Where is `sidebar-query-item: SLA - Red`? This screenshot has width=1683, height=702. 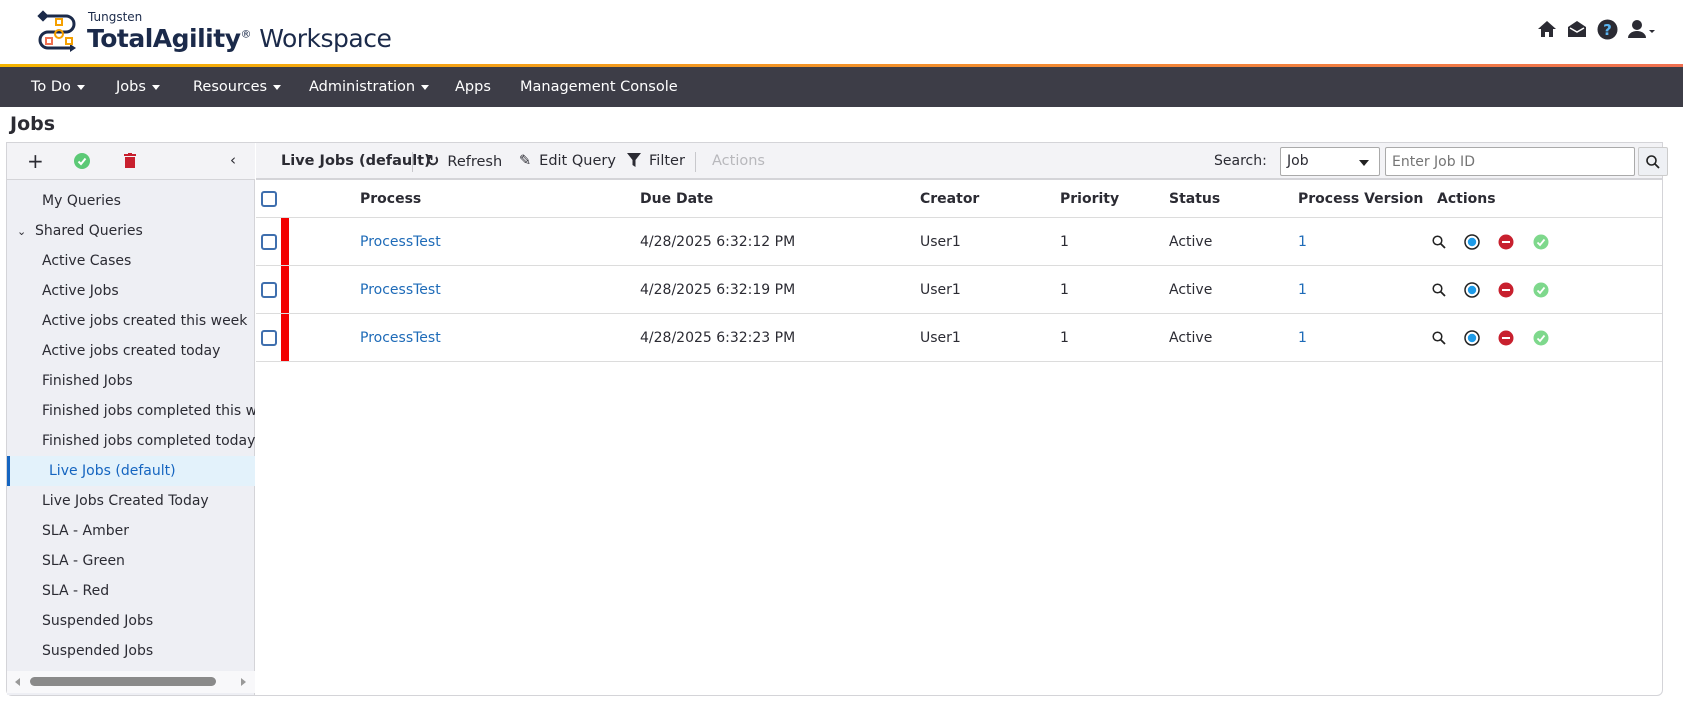
sidebar-query-item: SLA - Red is located at coordinates (131, 591).